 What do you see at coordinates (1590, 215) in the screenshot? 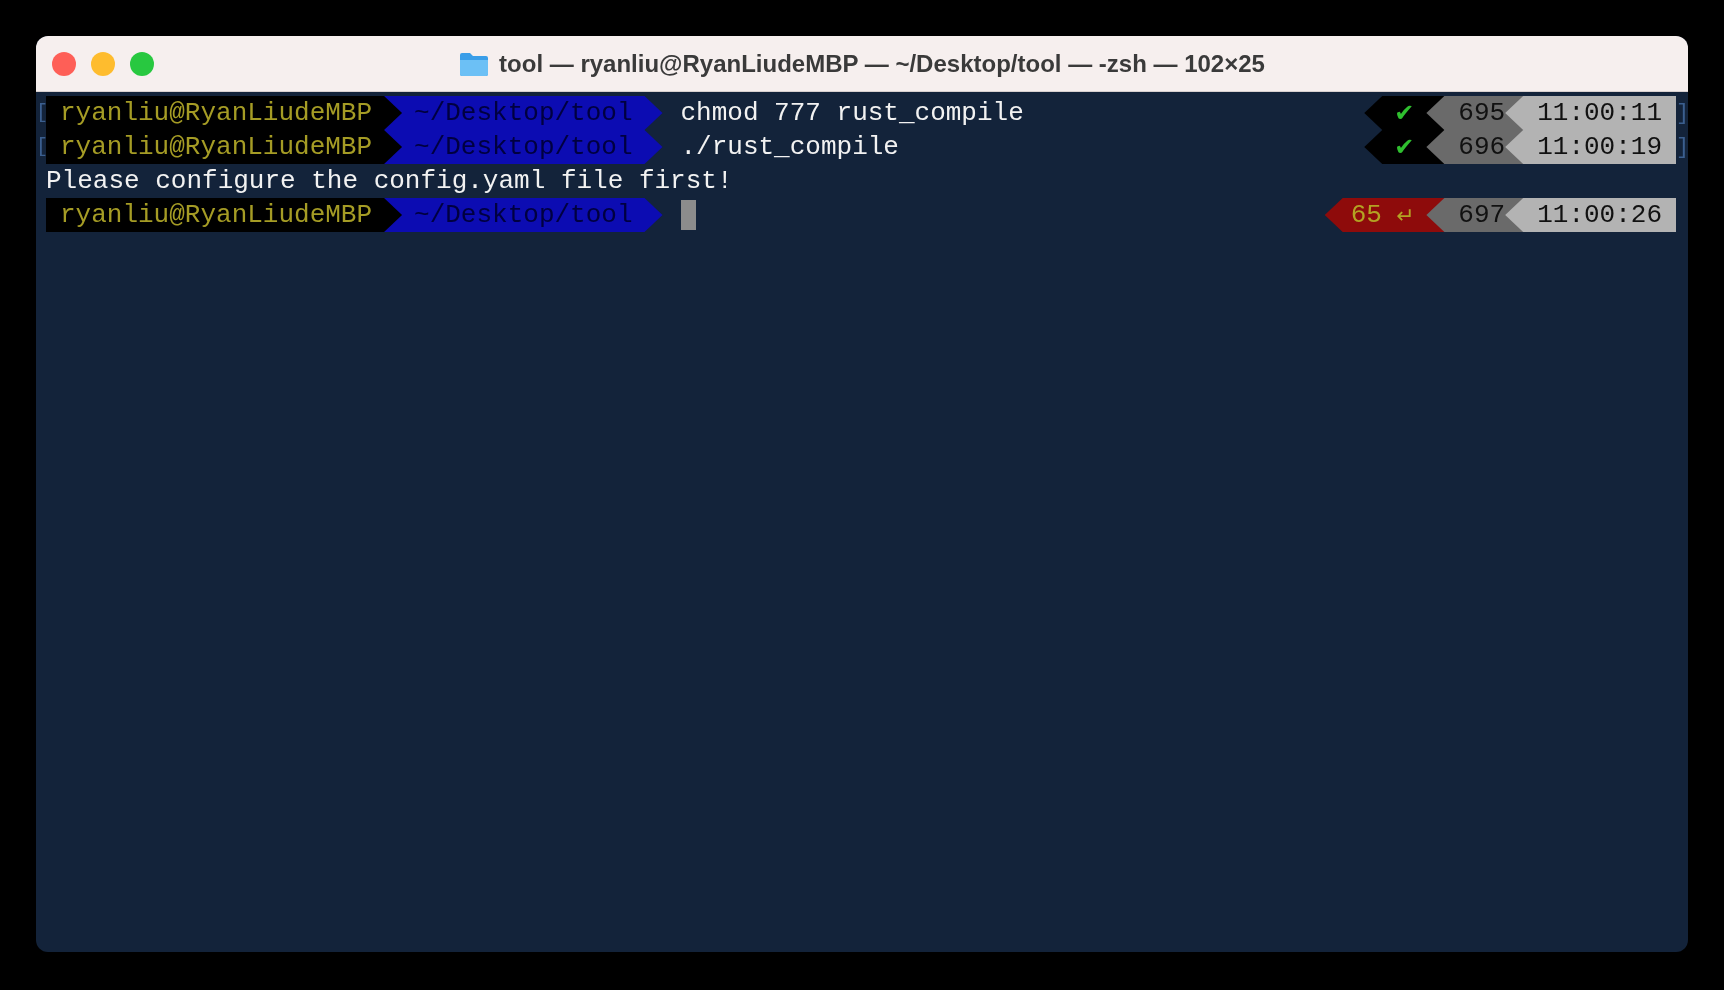
I see `prompt-time: 11:00:26` at bounding box center [1590, 215].